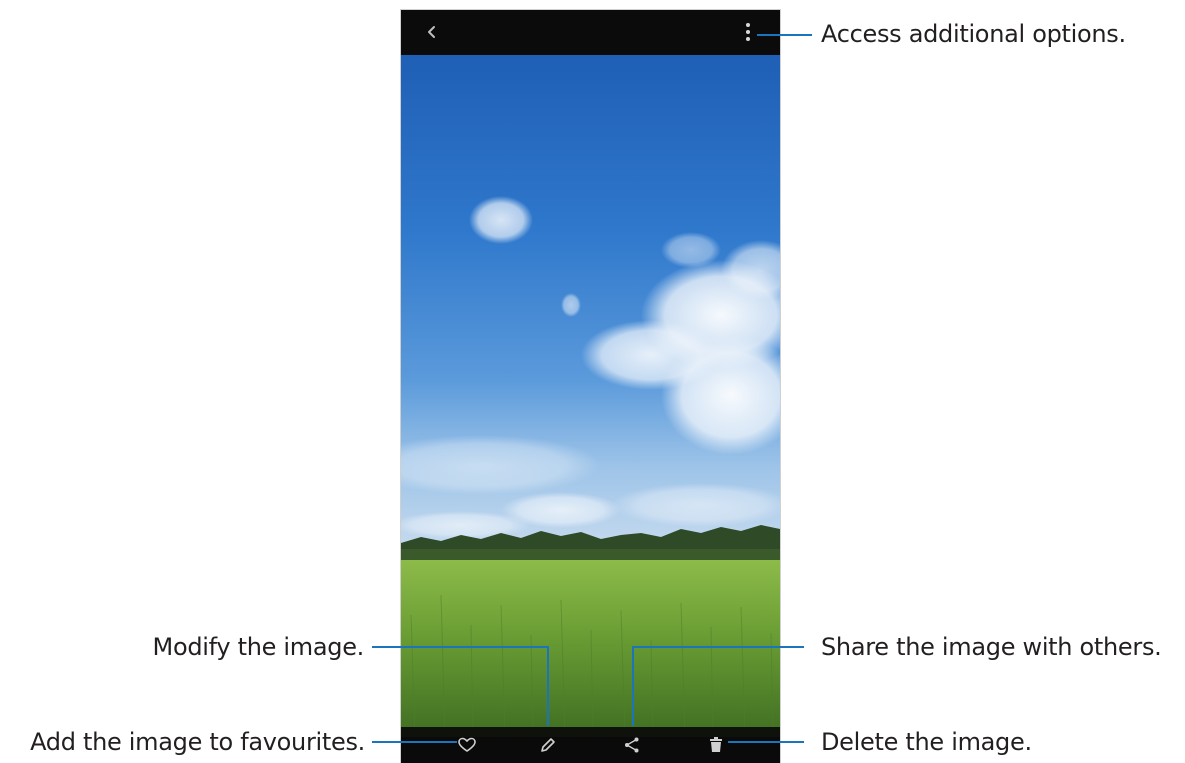  Describe the element at coordinates (784, 35) in the screenshot. I see `leader-line-more-options` at that location.